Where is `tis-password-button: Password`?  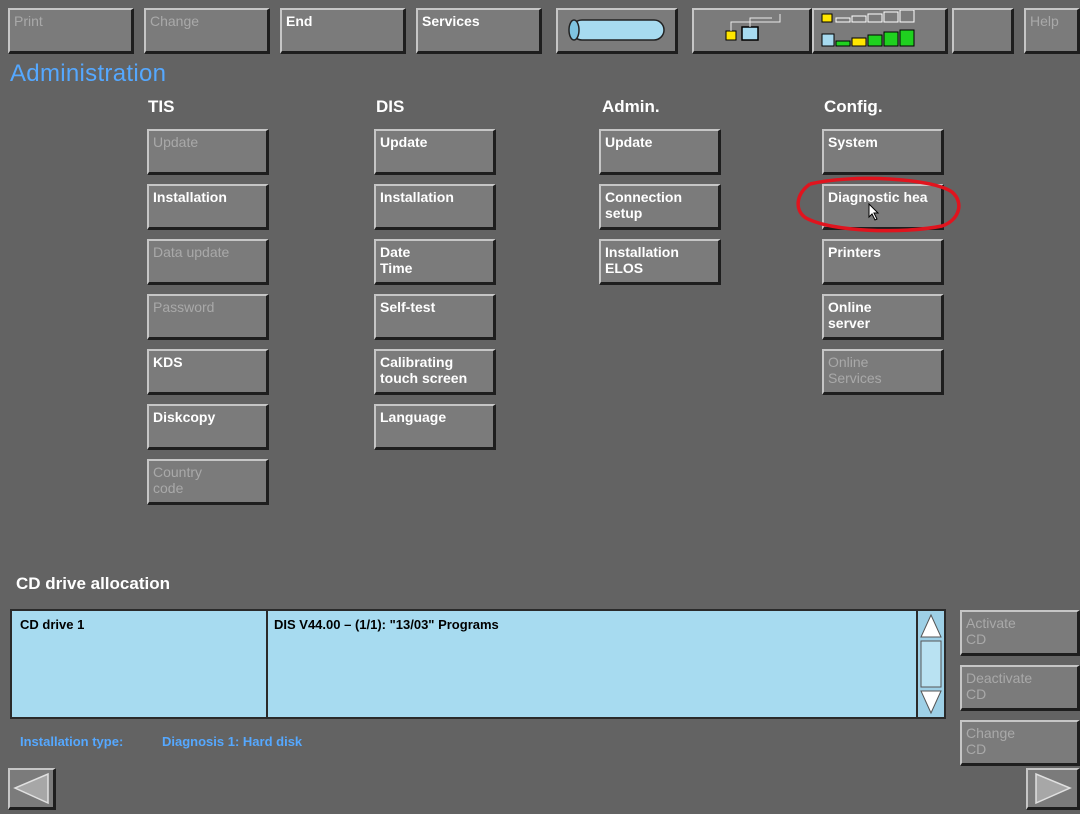
tis-password-button: Password is located at coordinates (208, 317).